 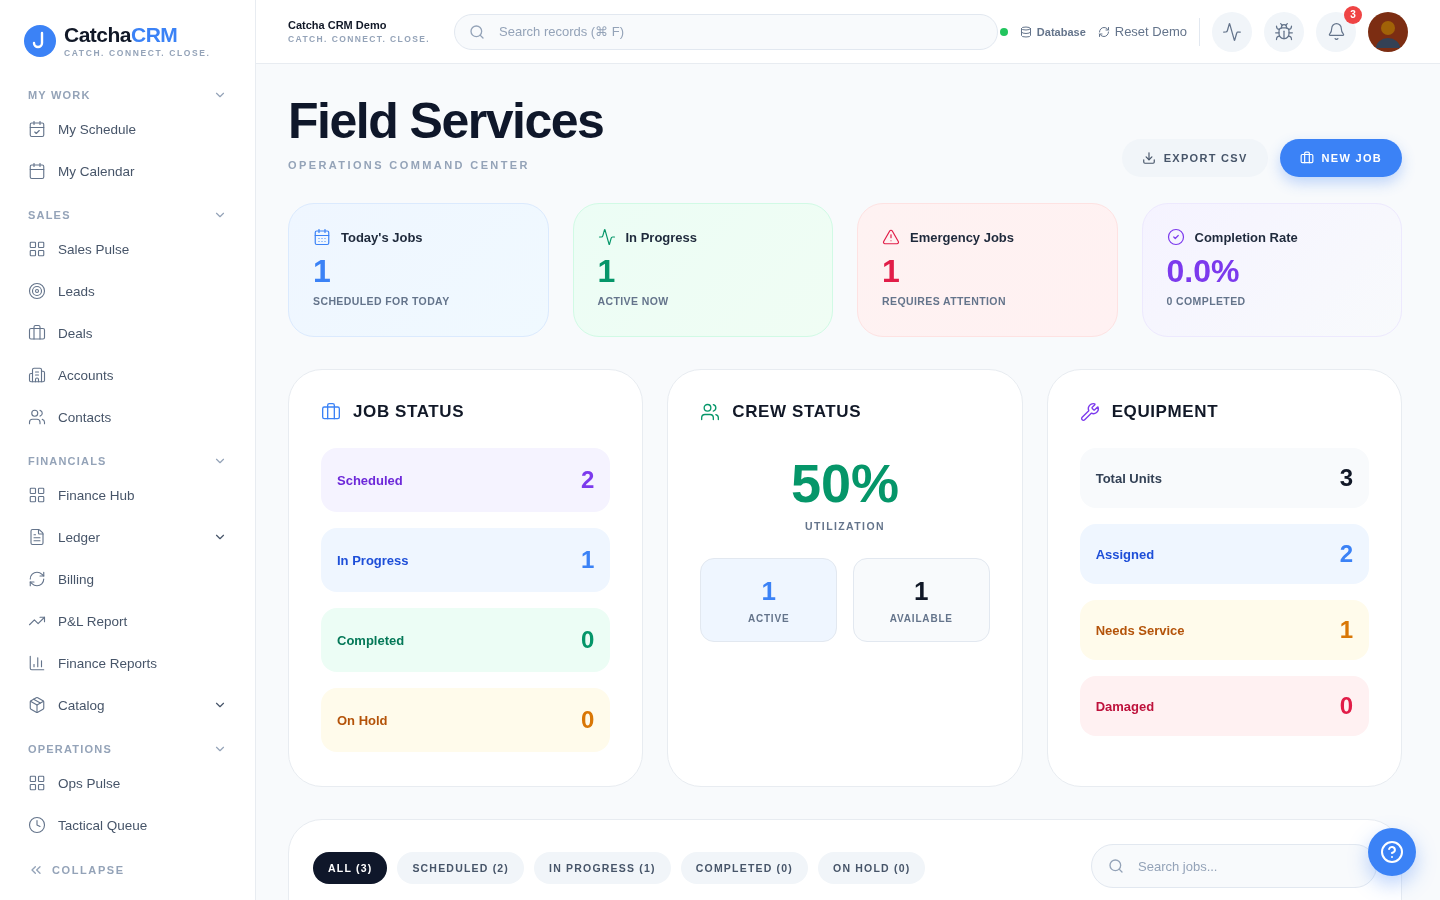 I want to click on sidebar-item: Ops Pulse, so click(x=127, y=783).